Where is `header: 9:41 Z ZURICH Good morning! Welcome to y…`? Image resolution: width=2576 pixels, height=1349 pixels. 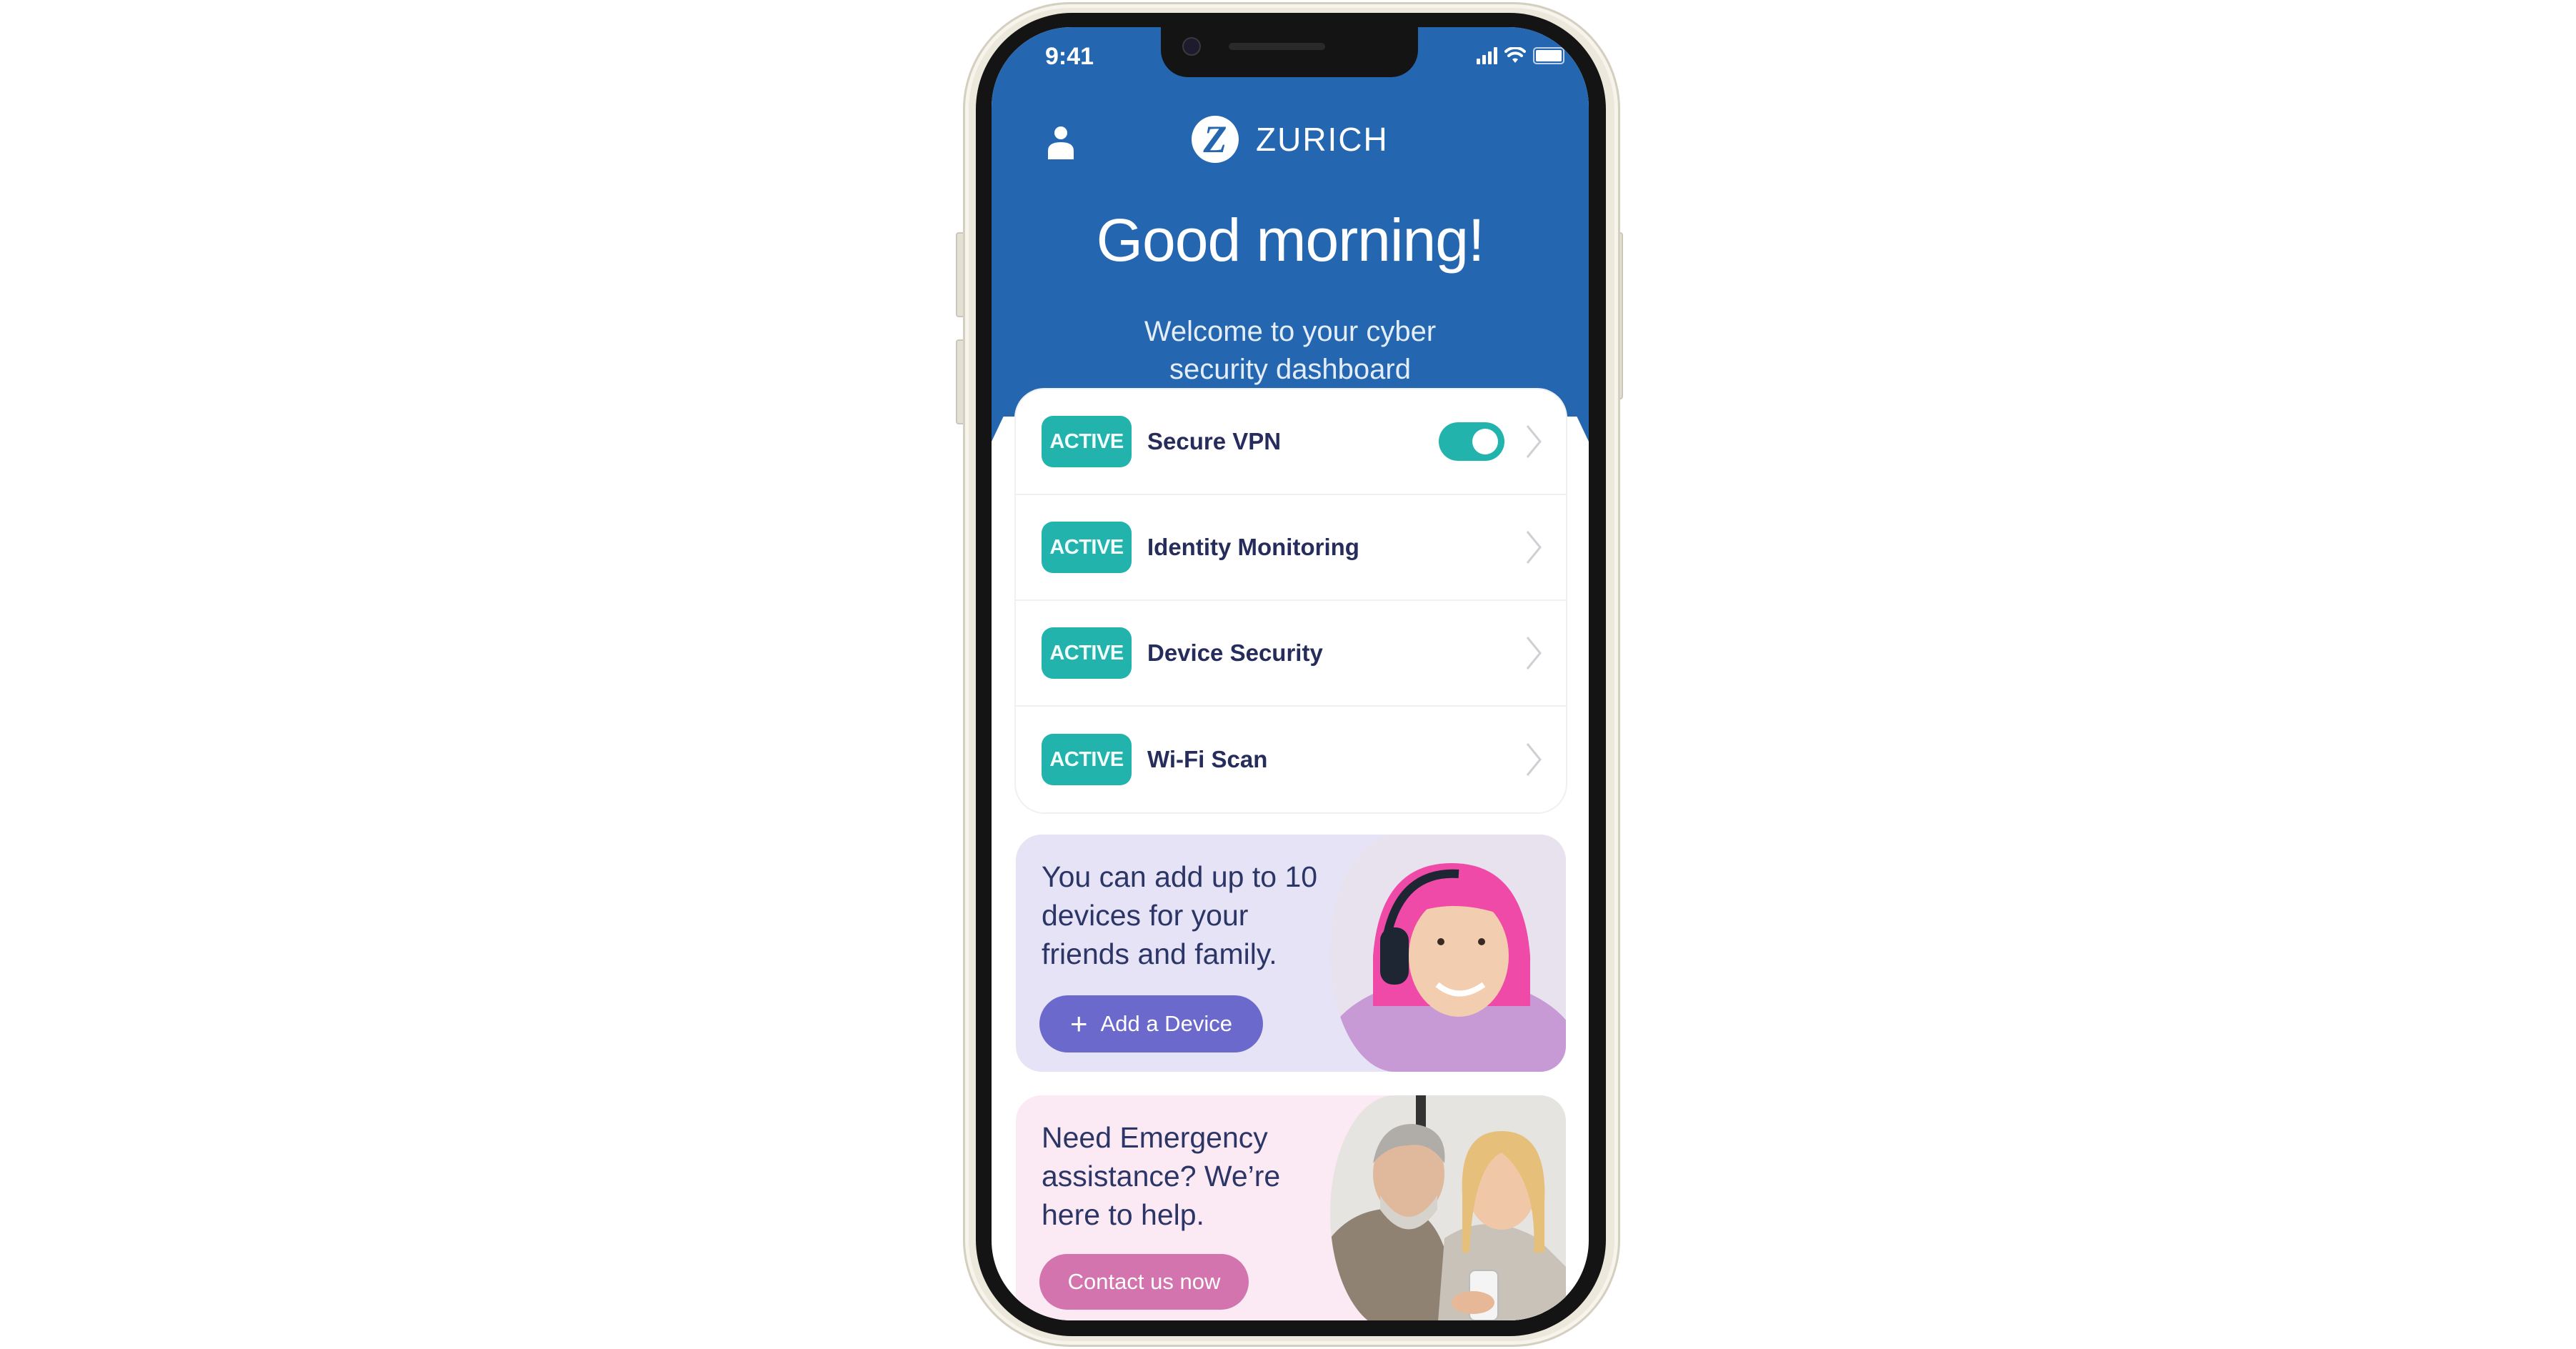 header: 9:41 Z ZURICH Good morning! Welcome to y… is located at coordinates (1290, 222).